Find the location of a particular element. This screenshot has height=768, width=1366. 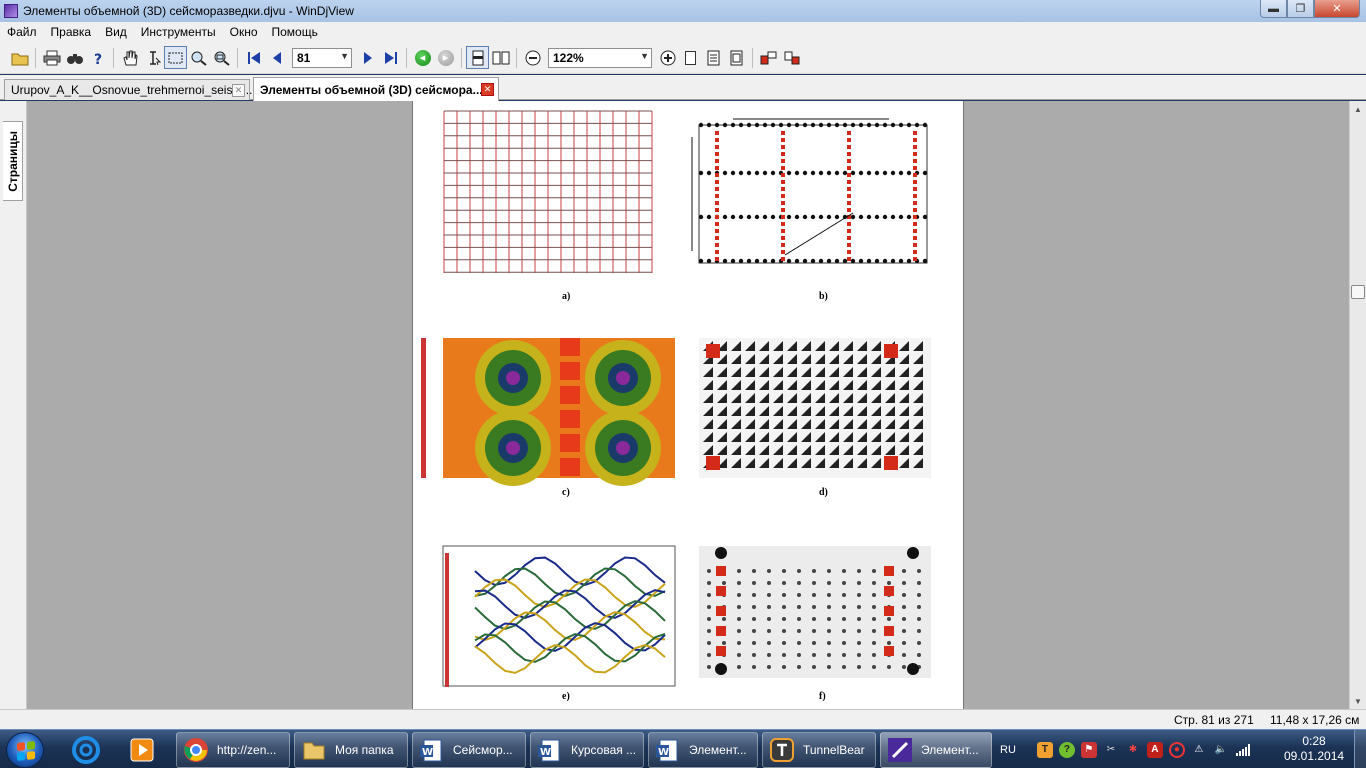

first-page-icon is located at coordinates (253, 57).